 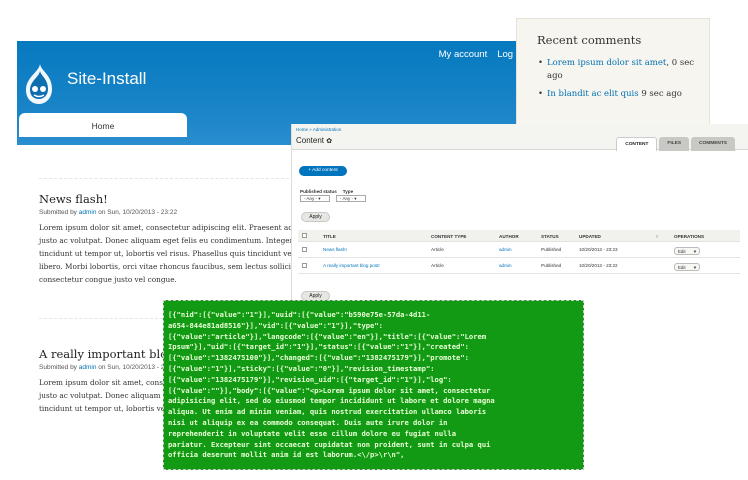 I want to click on filter-labels: Published status Type, so click(x=333, y=191).